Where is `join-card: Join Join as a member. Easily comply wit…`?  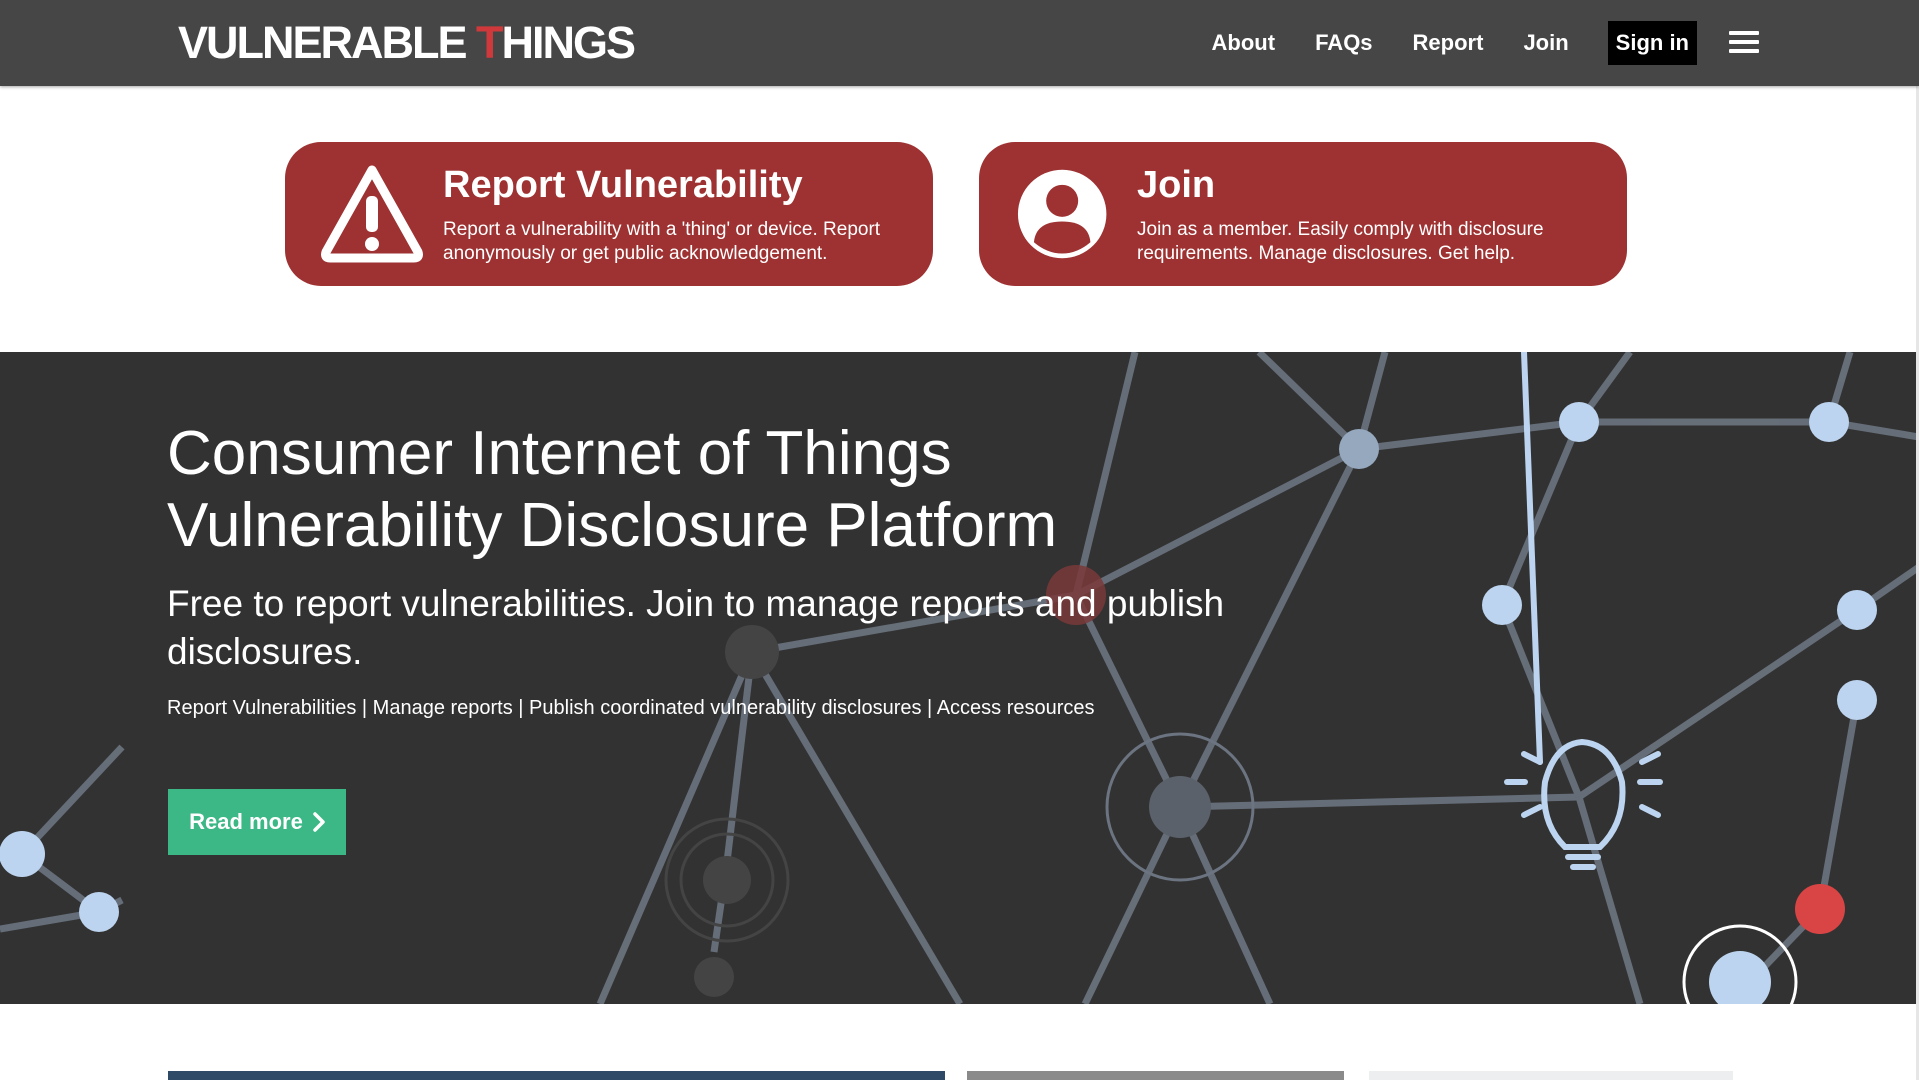
join-card: Join Join as a member. Easily comply wit… is located at coordinates (1303, 214).